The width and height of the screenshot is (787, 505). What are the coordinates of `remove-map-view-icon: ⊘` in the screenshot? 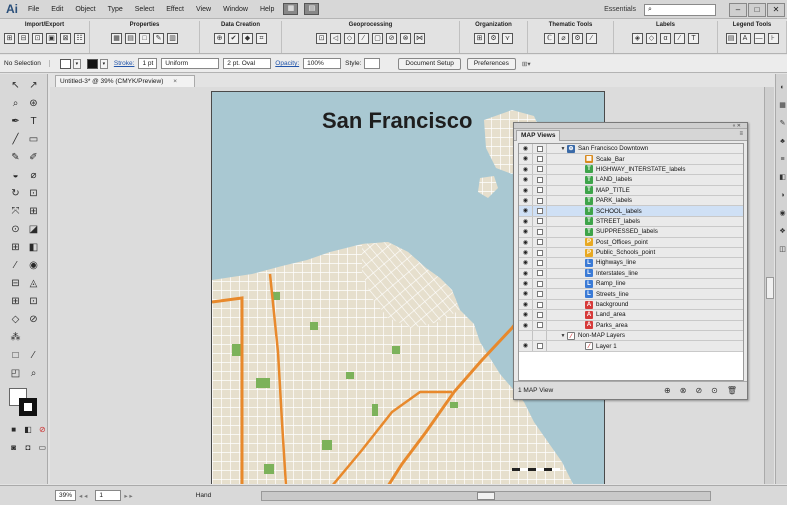 It's located at (698, 390).